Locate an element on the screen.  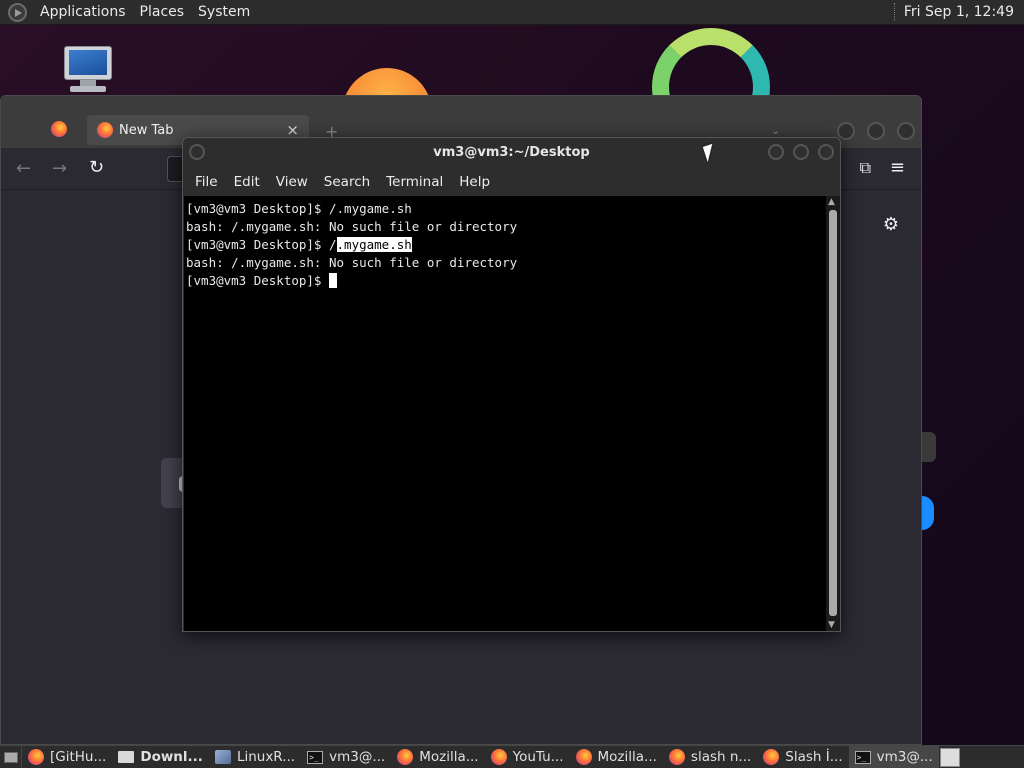
distro-logo-icon is located at coordinates (17, 12).